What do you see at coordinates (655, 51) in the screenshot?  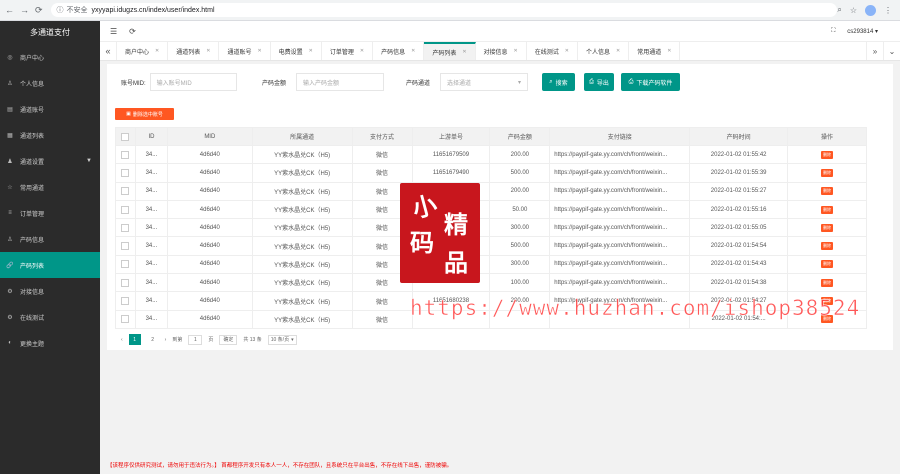 I see `tab: 常用通道 ✕` at bounding box center [655, 51].